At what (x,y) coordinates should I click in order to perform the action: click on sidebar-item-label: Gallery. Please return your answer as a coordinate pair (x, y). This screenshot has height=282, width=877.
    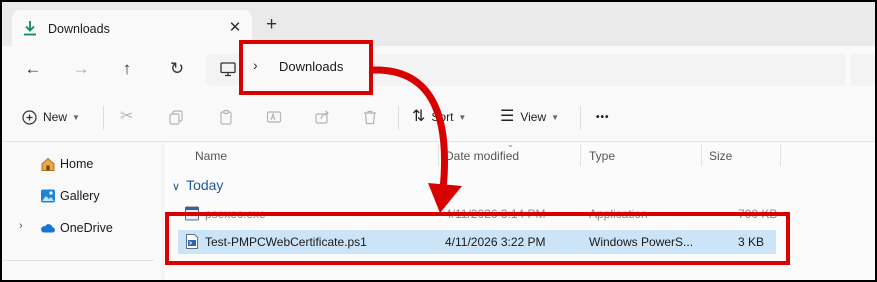
    Looking at the image, I should click on (80, 196).